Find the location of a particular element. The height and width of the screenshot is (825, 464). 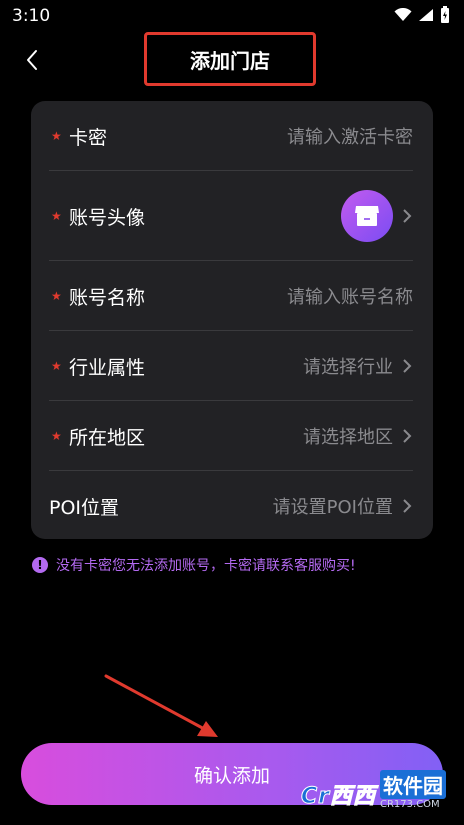

back-button is located at coordinates (32, 60).